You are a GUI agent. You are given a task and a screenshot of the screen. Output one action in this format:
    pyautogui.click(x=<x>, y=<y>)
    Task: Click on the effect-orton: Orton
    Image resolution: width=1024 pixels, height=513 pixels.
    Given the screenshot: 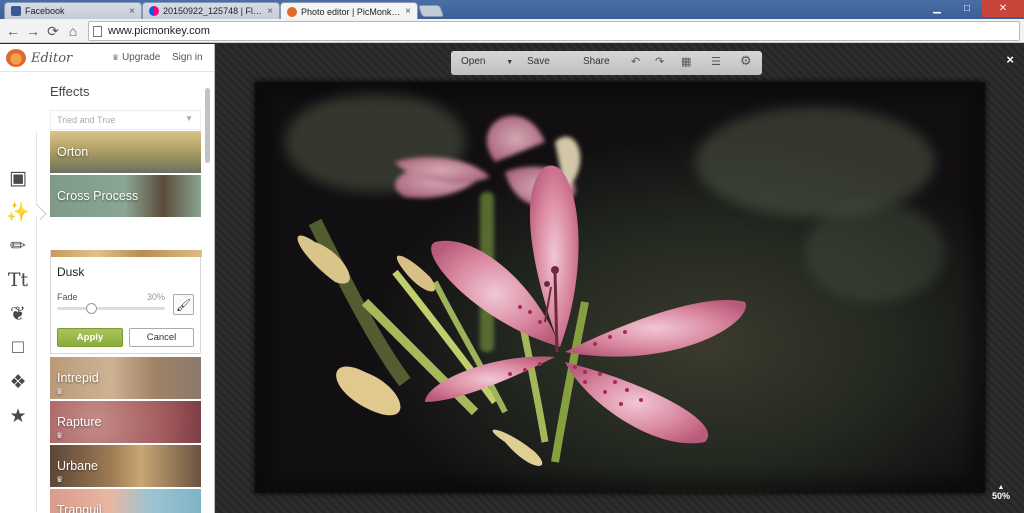 What is the action you would take?
    pyautogui.click(x=125, y=152)
    